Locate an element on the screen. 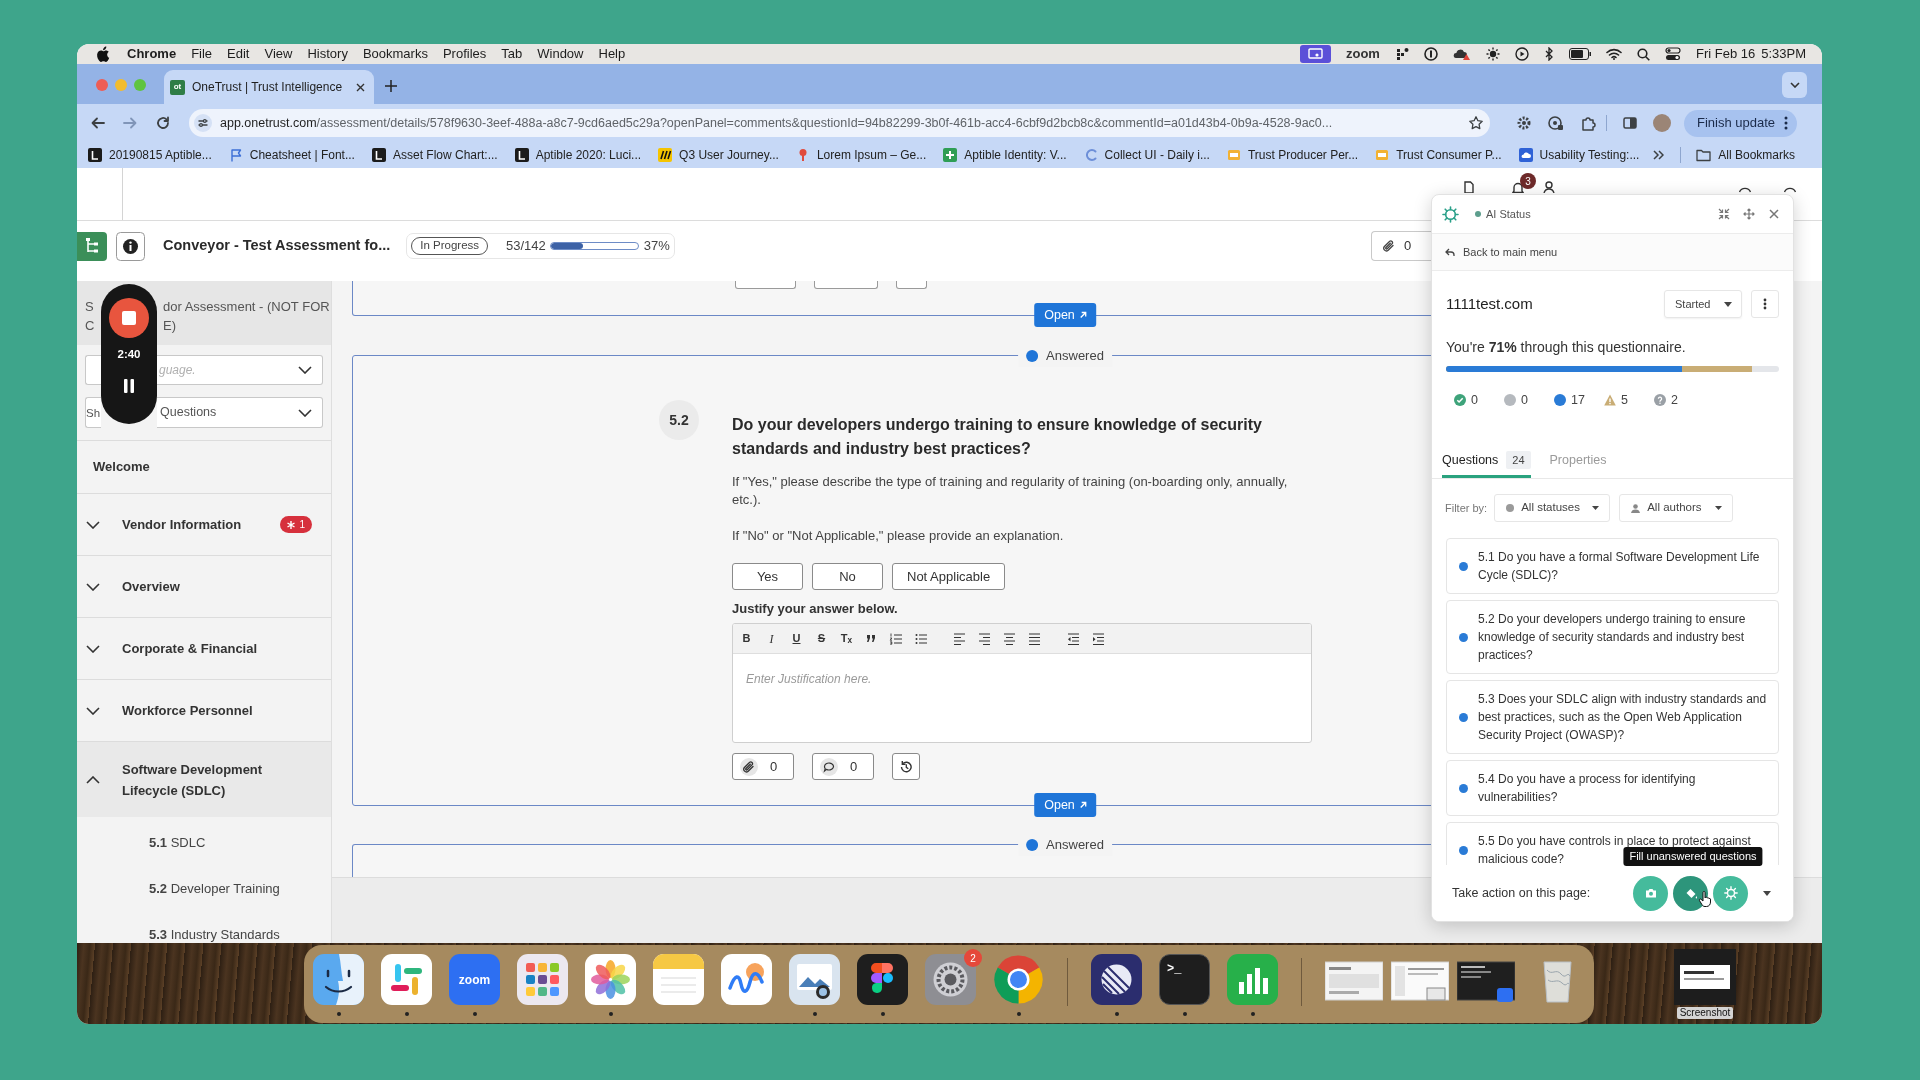  answer-option: Not Applicable is located at coordinates (949, 576).